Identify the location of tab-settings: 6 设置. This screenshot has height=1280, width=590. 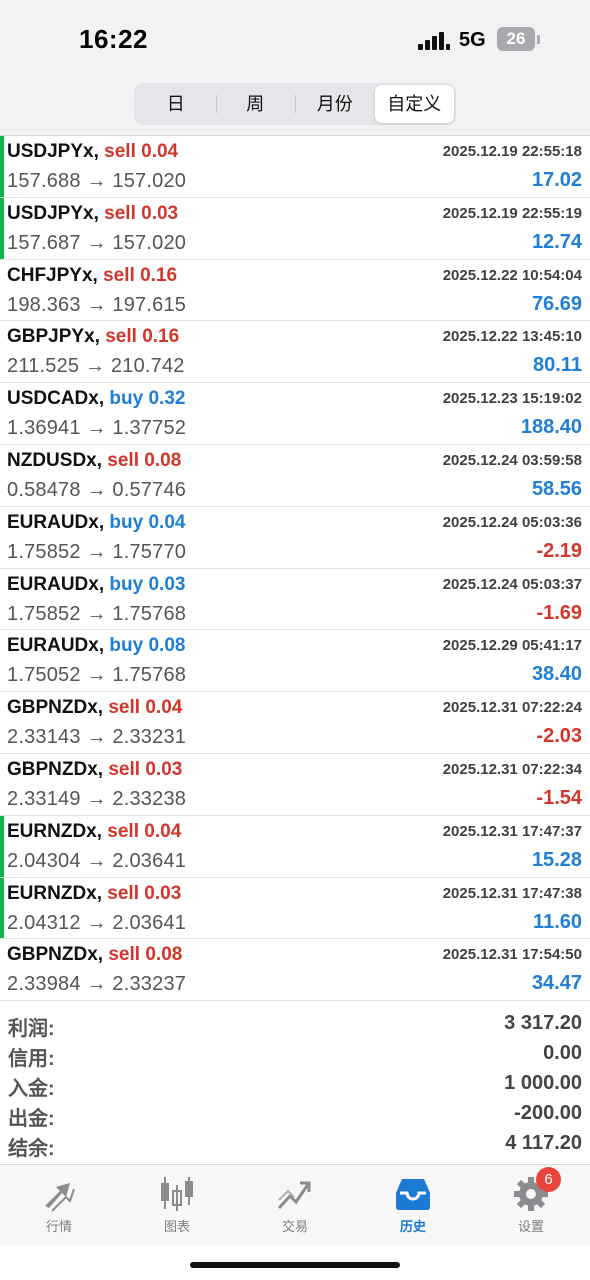
(531, 1205).